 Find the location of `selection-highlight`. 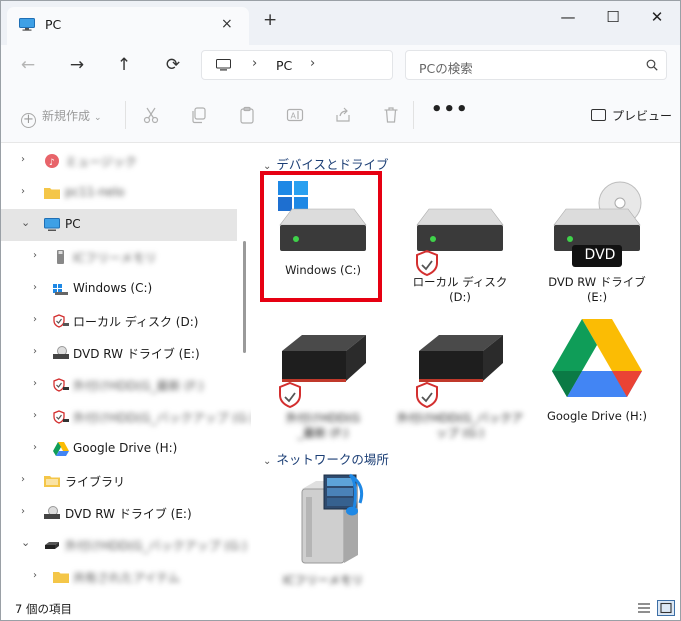

selection-highlight is located at coordinates (321, 236).